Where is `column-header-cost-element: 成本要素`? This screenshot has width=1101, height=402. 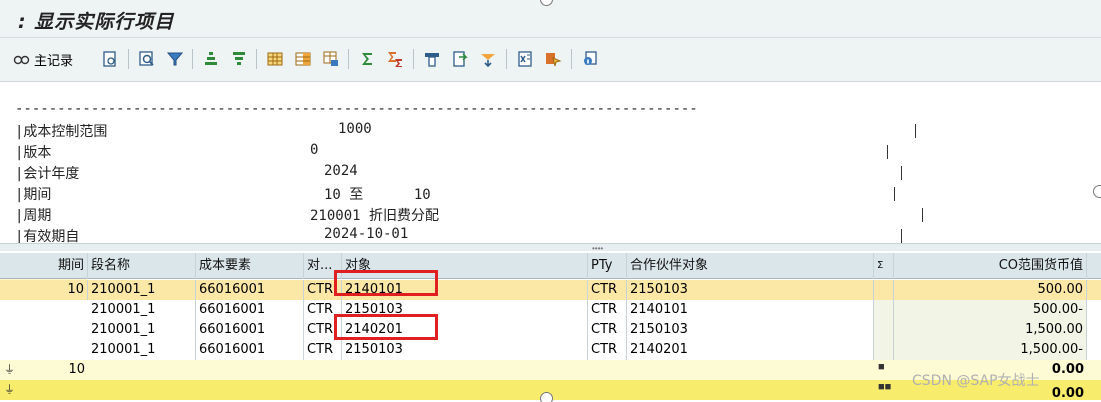 column-header-cost-element: 成本要素 is located at coordinates (250, 266).